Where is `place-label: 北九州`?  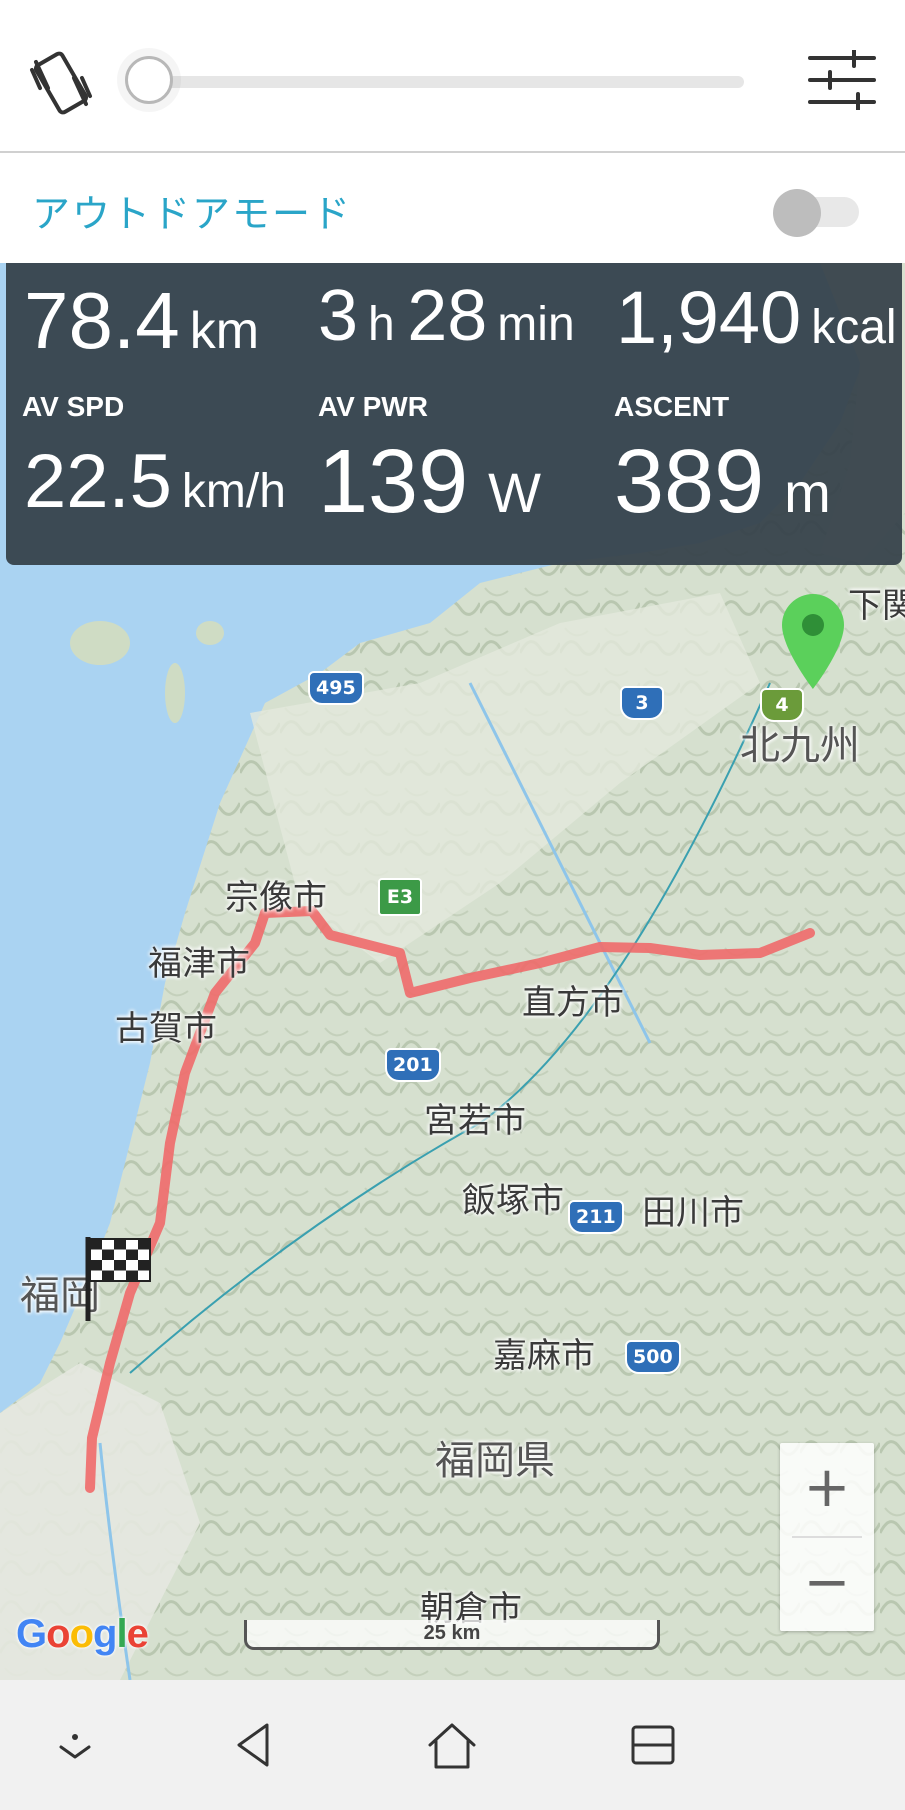 place-label: 北九州 is located at coordinates (800, 746).